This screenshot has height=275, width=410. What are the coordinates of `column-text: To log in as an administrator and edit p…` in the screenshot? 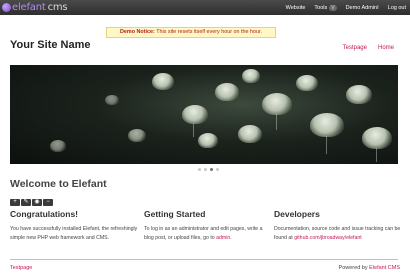 It's located at (207, 233).